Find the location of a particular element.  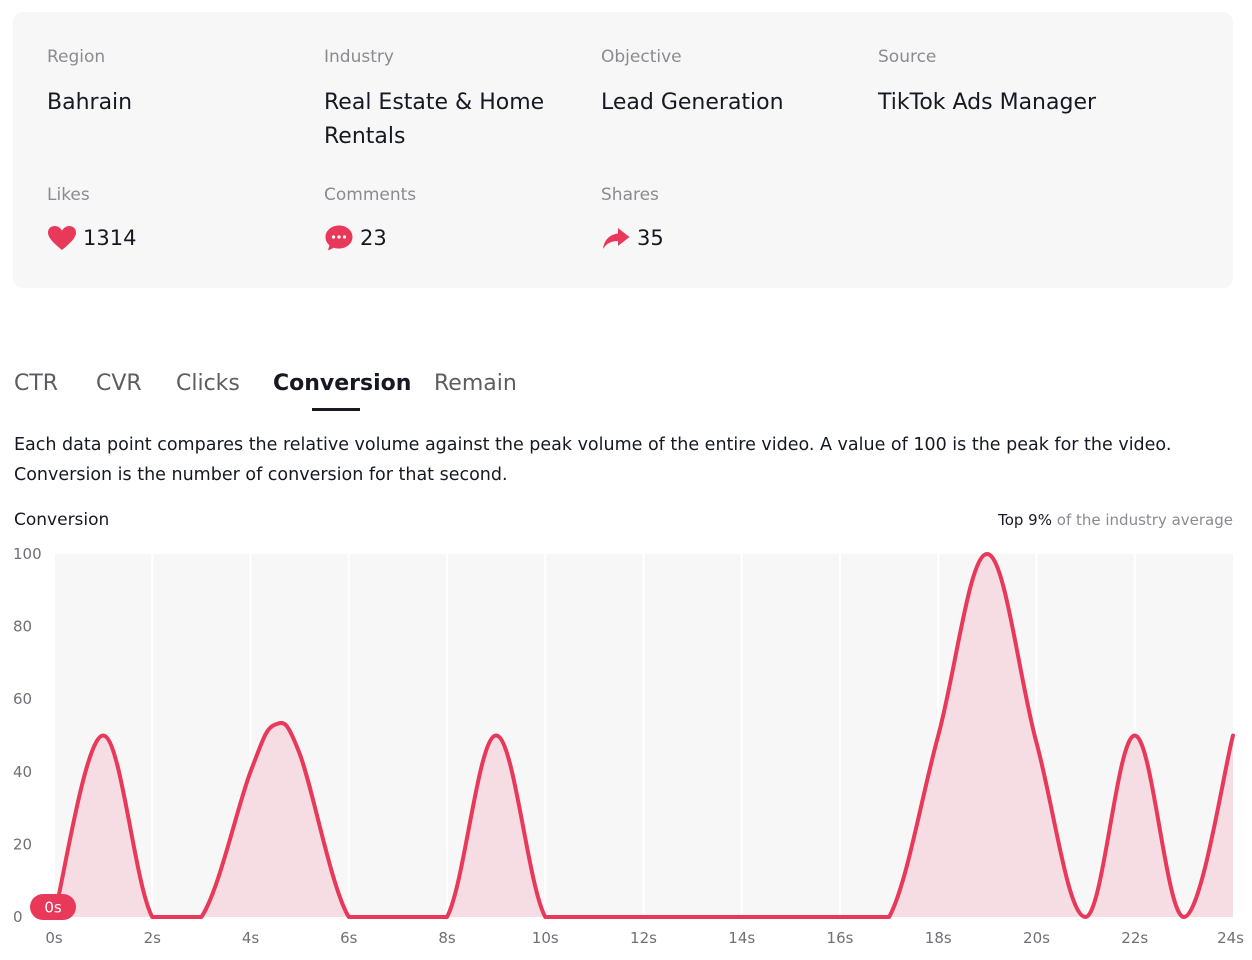

industry-value-line1: Real Estate & Home is located at coordinates (434, 102).